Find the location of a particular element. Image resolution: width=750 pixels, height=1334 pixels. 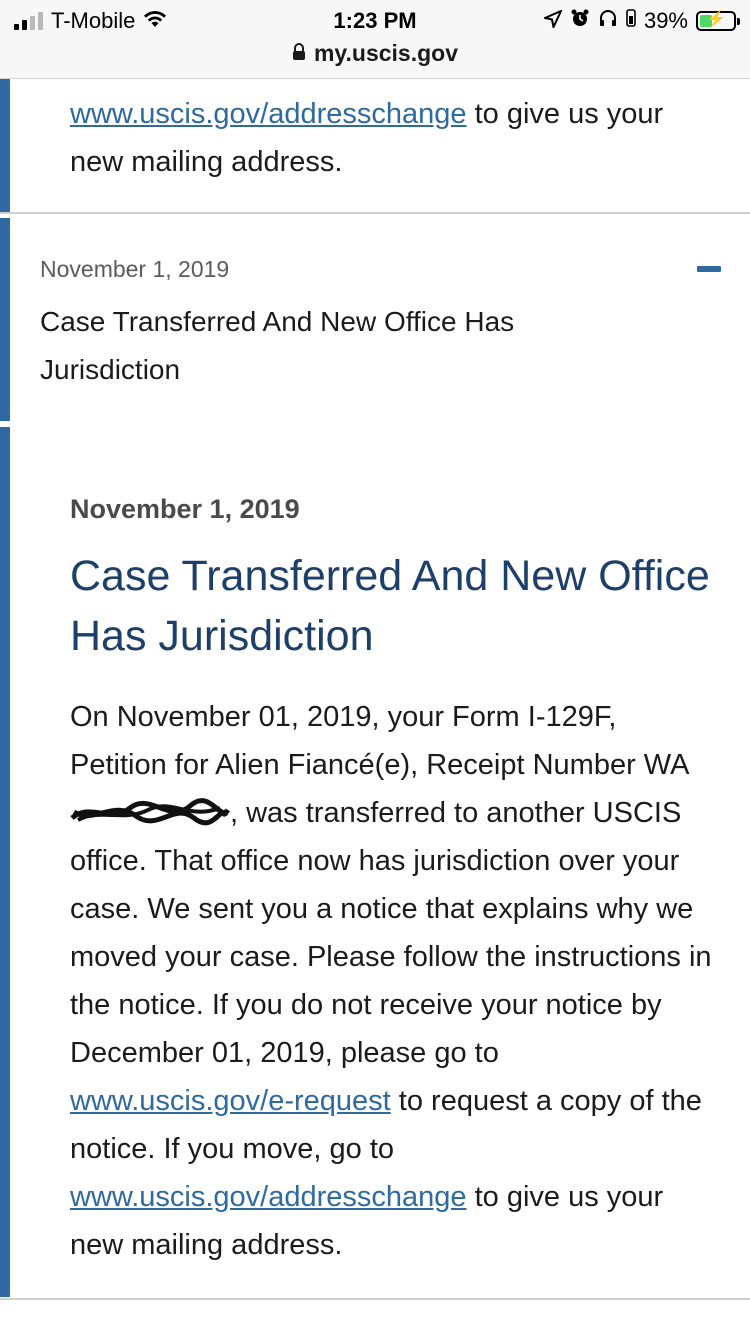

headphones-icon is located at coordinates (608, 21).